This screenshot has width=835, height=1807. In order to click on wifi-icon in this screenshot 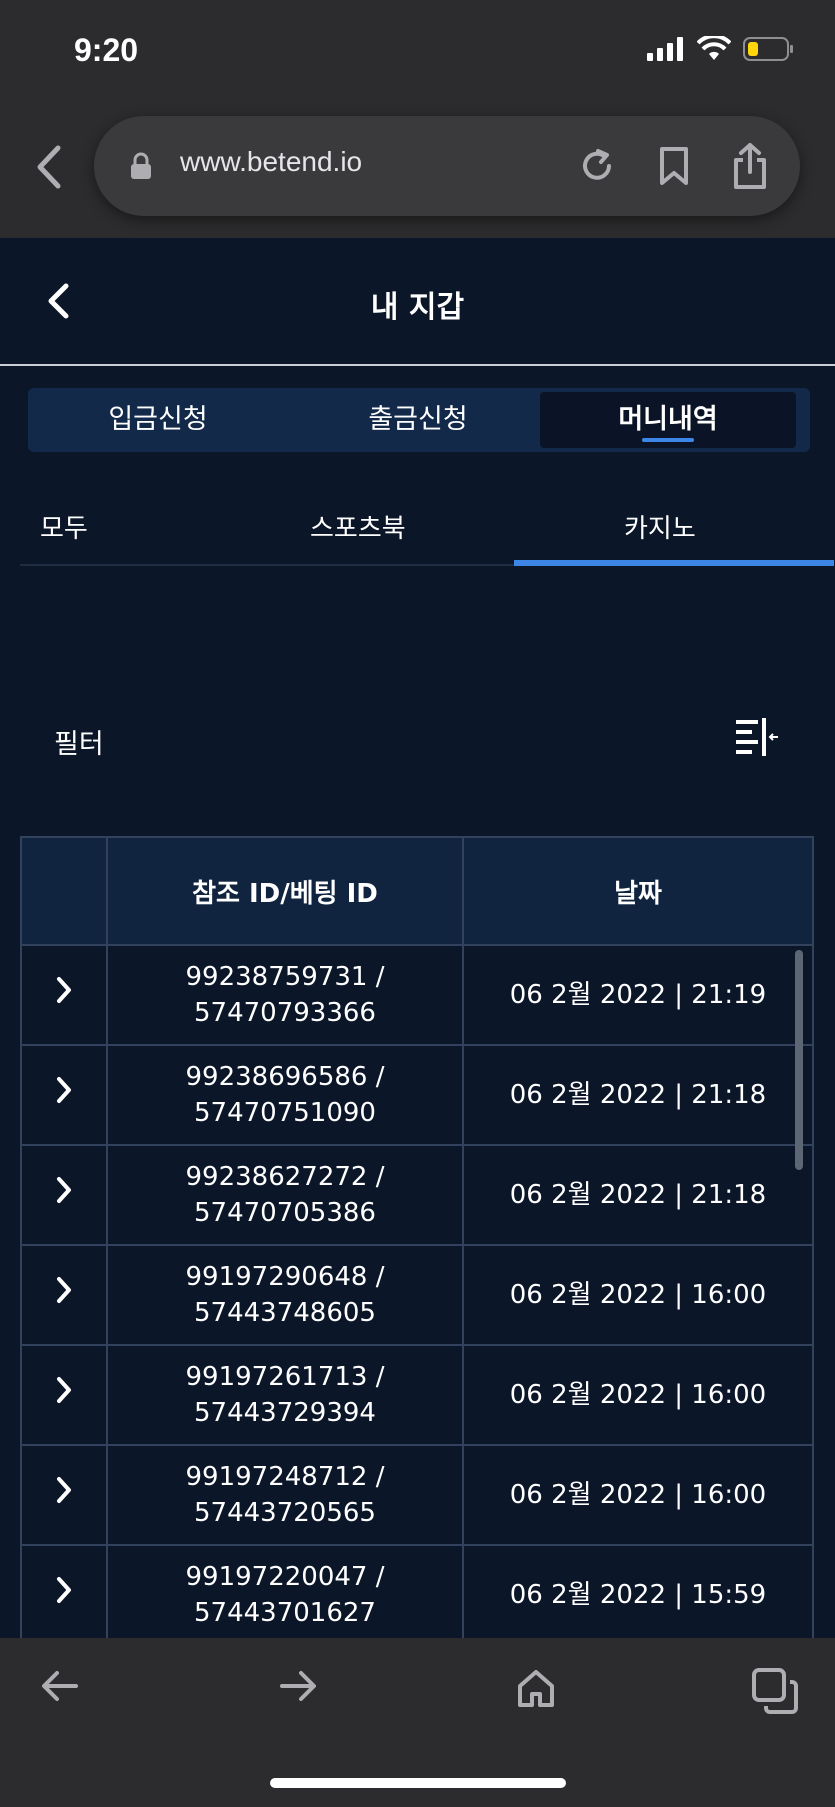, I will do `click(714, 48)`.